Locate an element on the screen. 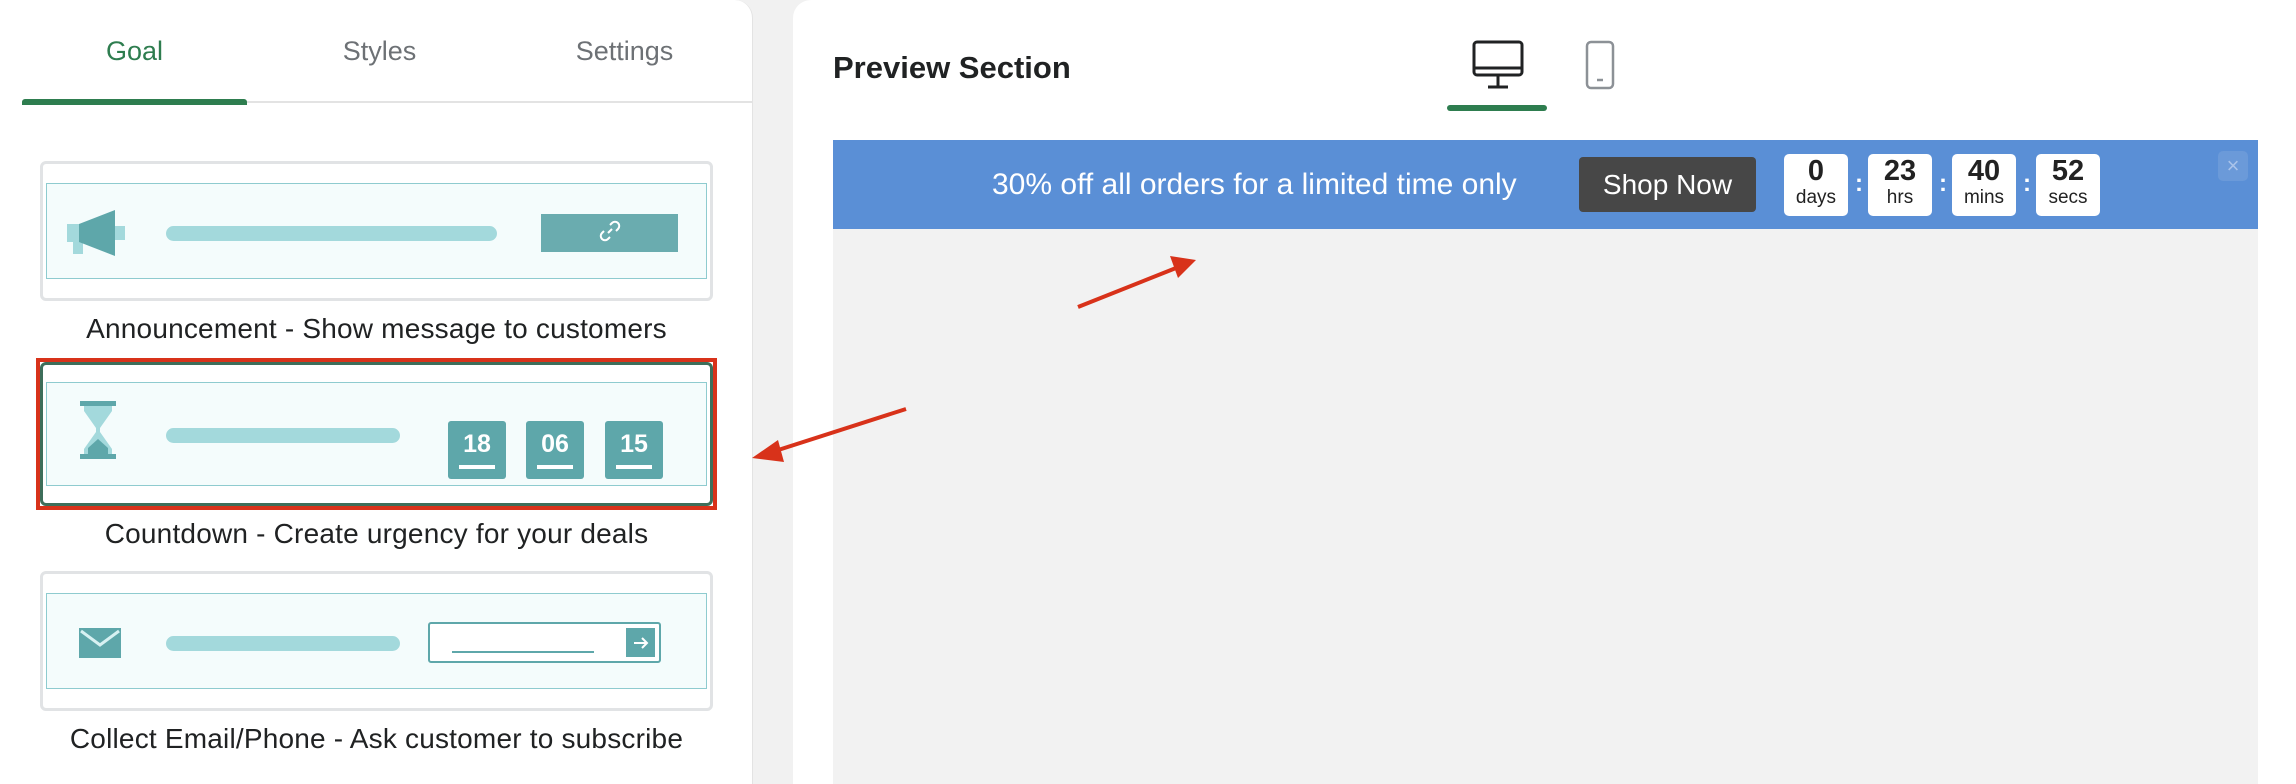 This screenshot has width=2296, height=784. submit-arrow-icon is located at coordinates (640, 642).